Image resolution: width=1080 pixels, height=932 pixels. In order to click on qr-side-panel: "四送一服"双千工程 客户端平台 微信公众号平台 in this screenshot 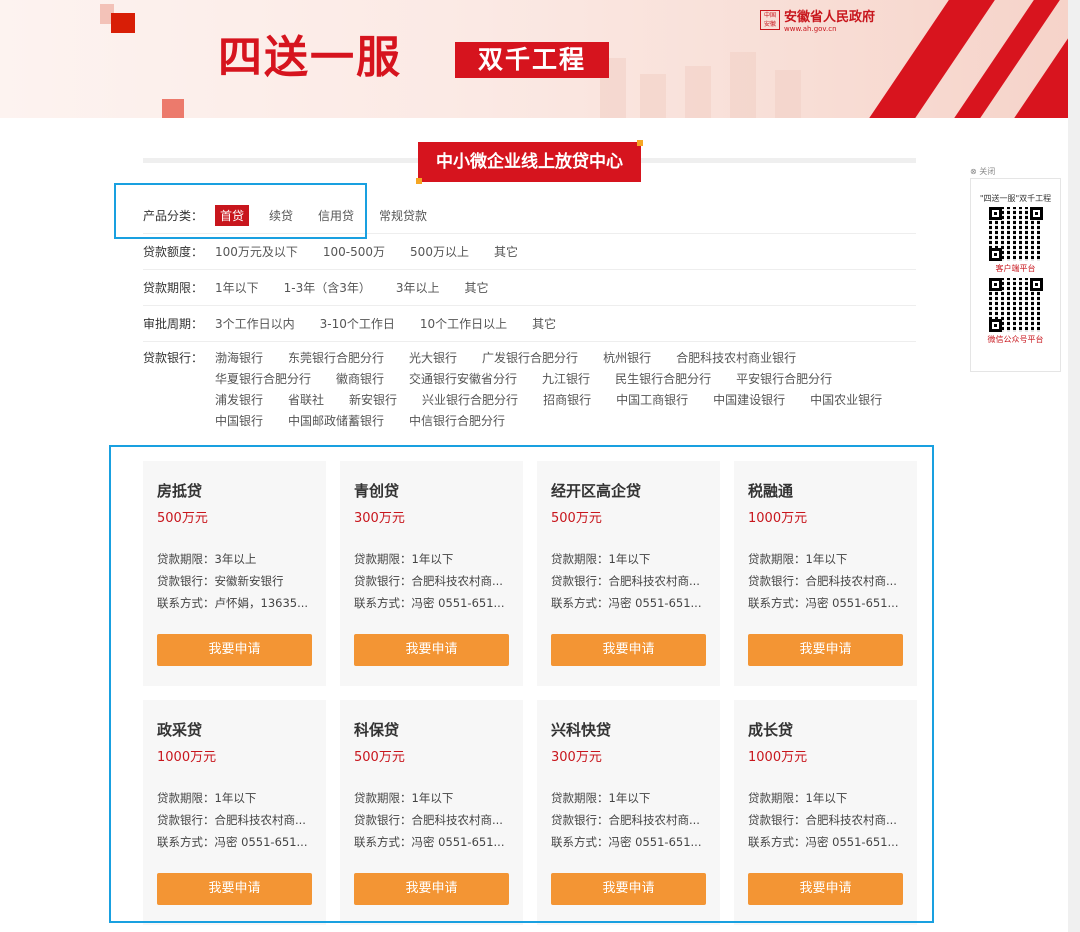, I will do `click(1015, 275)`.